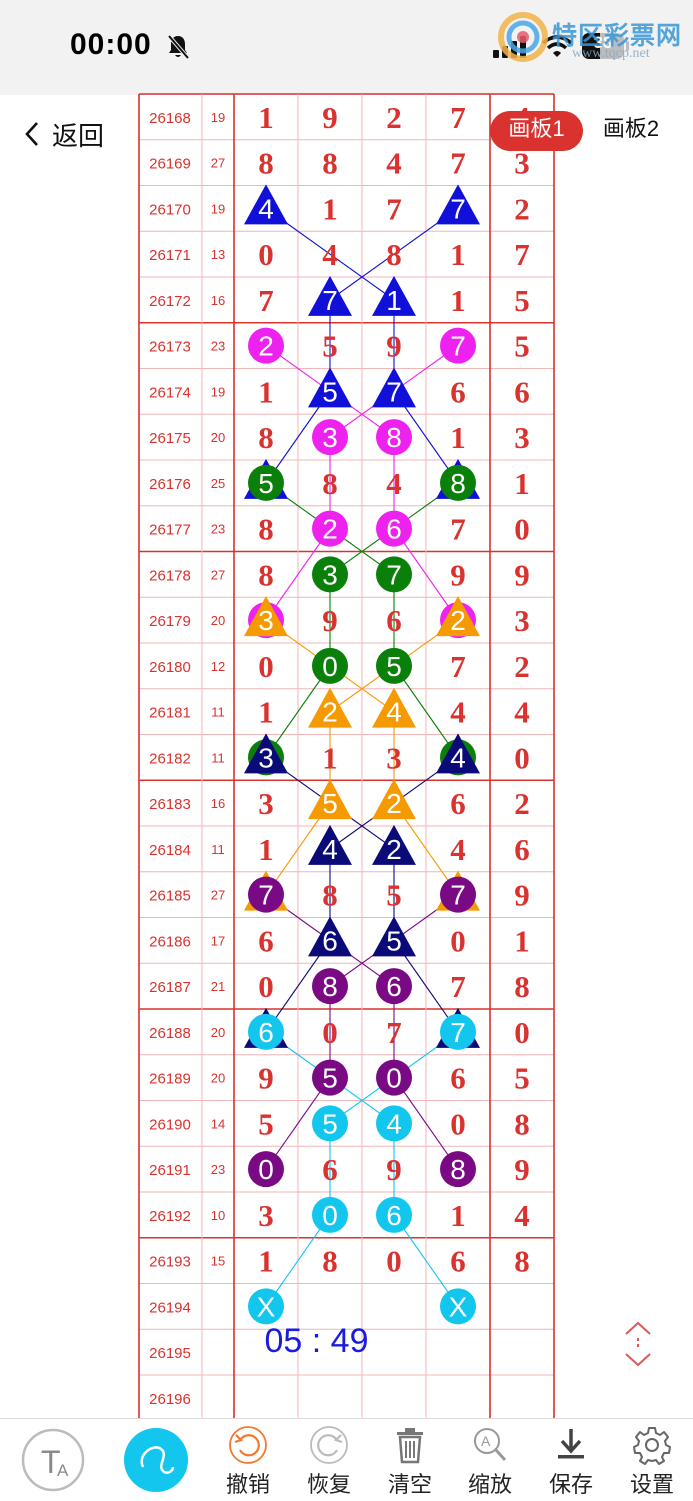 Image resolution: width=693 pixels, height=1501 pixels. I want to click on bottom-toolbar: T A 撤销 恢复 清空 A 缩放 保存 设置, so click(346, 1459).